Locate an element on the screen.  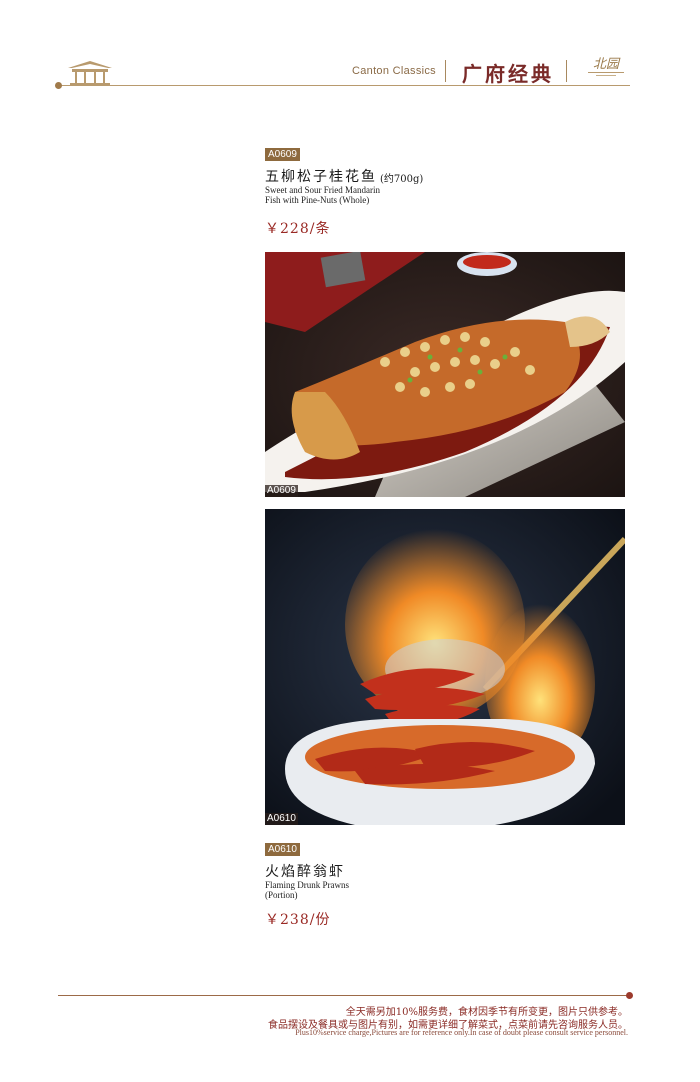
dish-name-en-line2: Fish with Pine-Nuts (Whole) is located at coordinates (317, 200).